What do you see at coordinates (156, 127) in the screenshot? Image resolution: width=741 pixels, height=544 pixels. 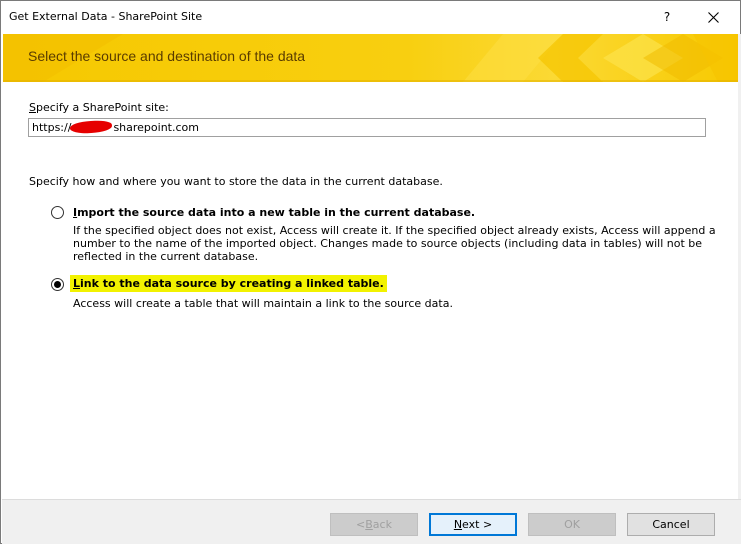 I see `site-url-suffix: sharepoint.com` at bounding box center [156, 127].